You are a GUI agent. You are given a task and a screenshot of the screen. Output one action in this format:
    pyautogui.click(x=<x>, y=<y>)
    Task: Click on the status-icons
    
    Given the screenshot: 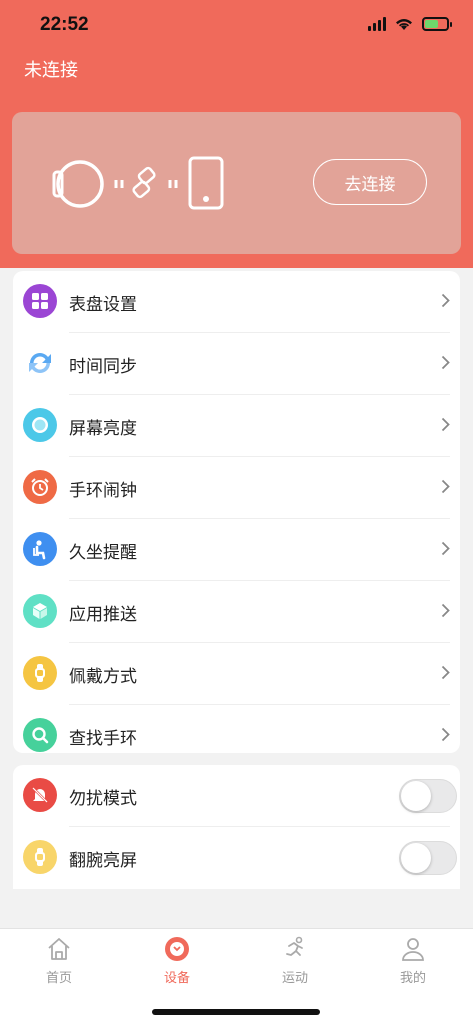 What is the action you would take?
    pyautogui.click(x=410, y=23)
    